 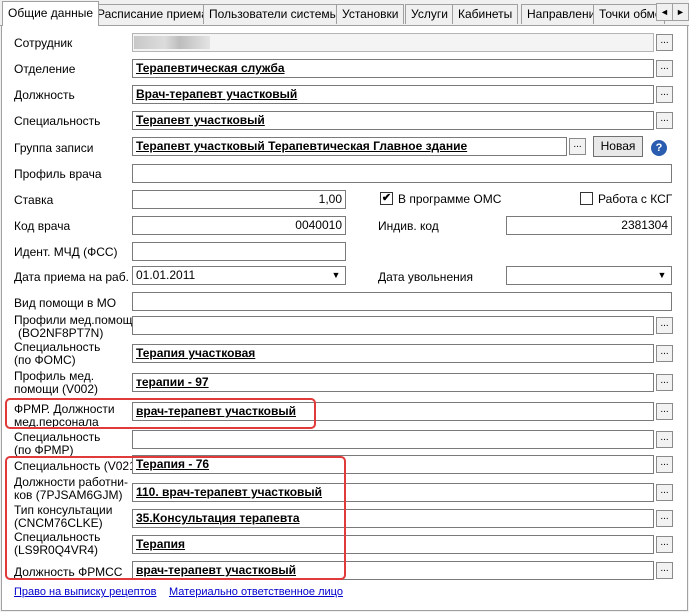 What do you see at coordinates (618, 146) in the screenshot?
I see `new-group-button: Новая` at bounding box center [618, 146].